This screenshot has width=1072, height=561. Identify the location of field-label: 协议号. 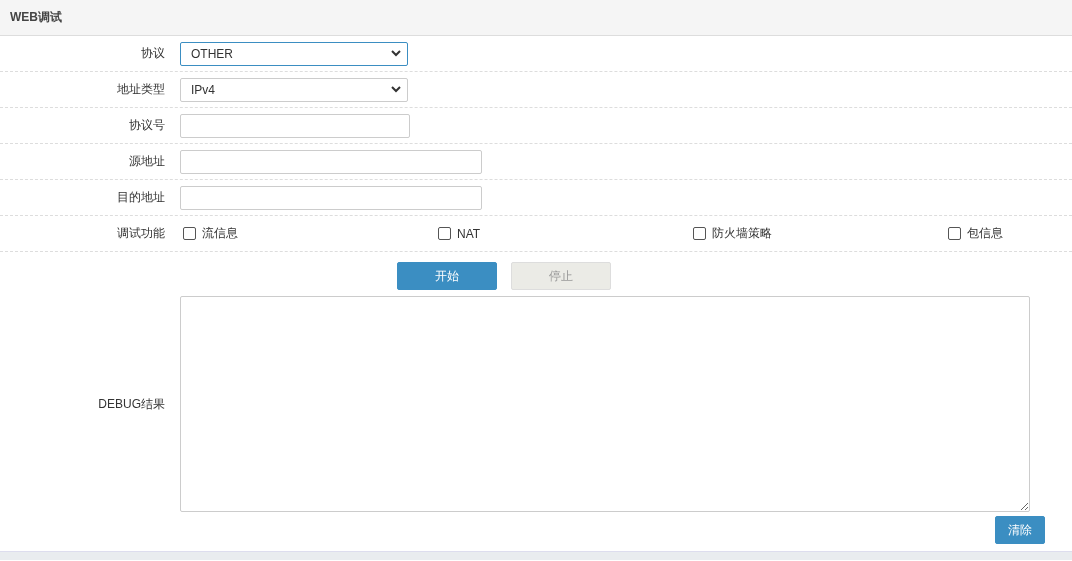
(147, 125).